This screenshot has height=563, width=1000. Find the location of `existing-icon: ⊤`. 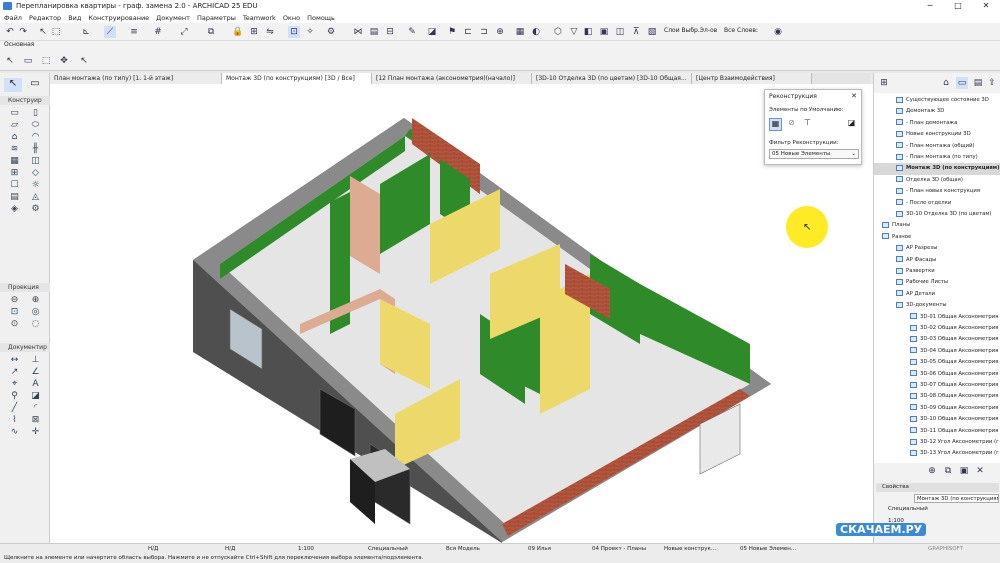

existing-icon: ⊤ is located at coordinates (807, 124).